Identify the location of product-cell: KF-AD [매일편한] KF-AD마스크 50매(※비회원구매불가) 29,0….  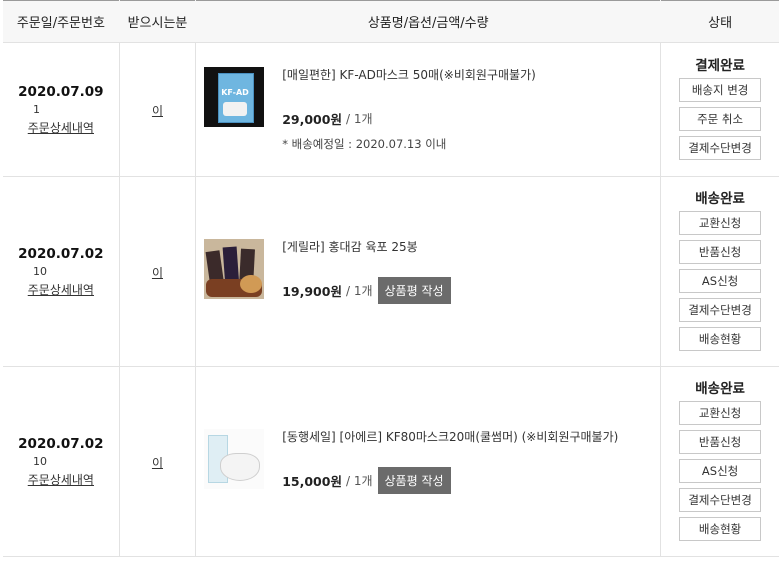
(428, 109).